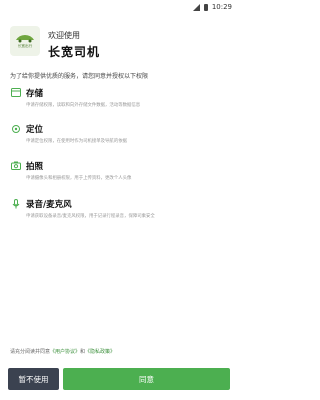 This screenshot has width=320, height=400. Describe the element at coordinates (121, 97) in the screenshot. I see `permission-storage: 存储 申请存储权限，读取和向外存储文件数据，活动等数据信息` at that location.